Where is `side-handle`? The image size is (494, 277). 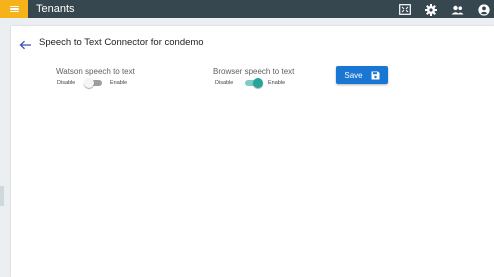
side-handle is located at coordinates (2, 196).